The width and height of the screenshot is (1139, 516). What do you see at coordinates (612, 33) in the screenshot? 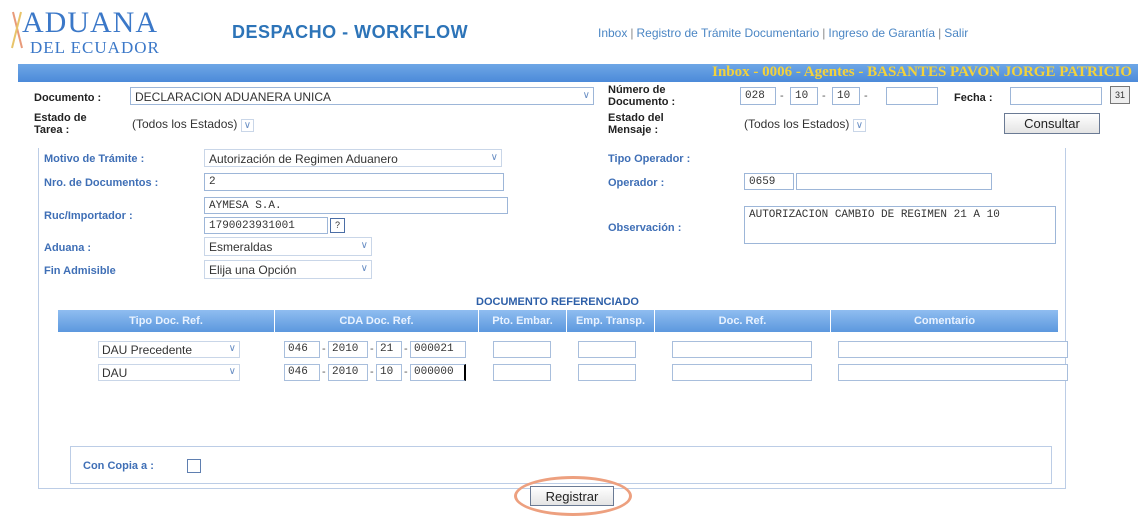
I see `nav-inbox-link: Inbox` at bounding box center [612, 33].